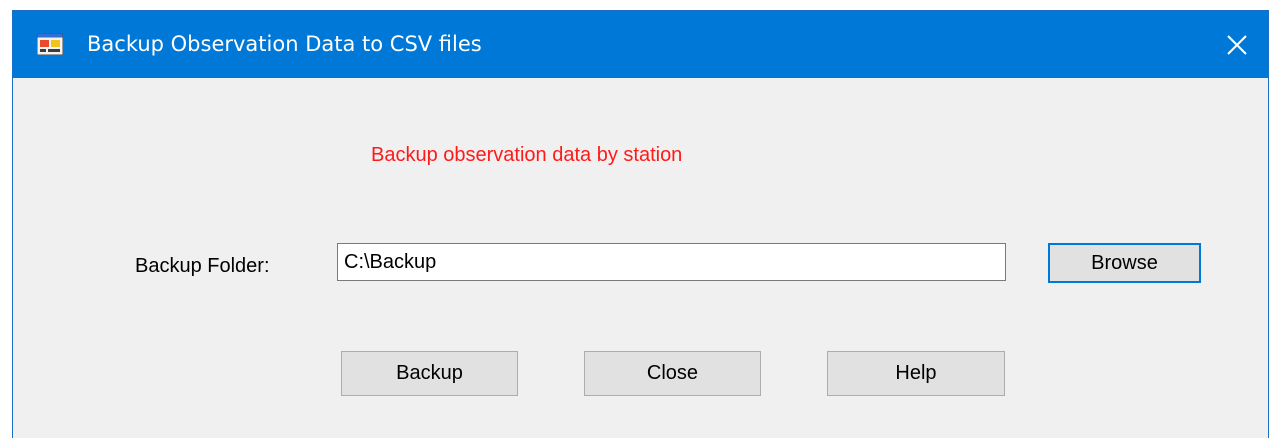 The width and height of the screenshot is (1270, 438). What do you see at coordinates (429, 373) in the screenshot?
I see `backup-button: Backup` at bounding box center [429, 373].